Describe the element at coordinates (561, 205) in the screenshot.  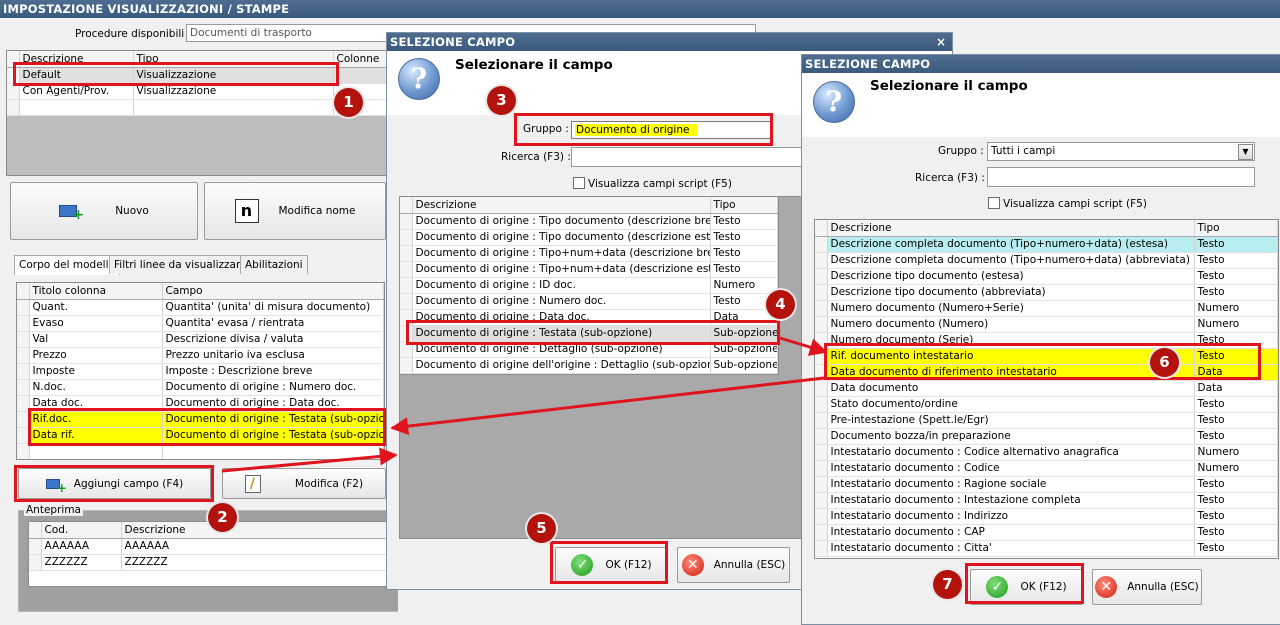
I see `d1-header-descrizione: Descrizione` at that location.